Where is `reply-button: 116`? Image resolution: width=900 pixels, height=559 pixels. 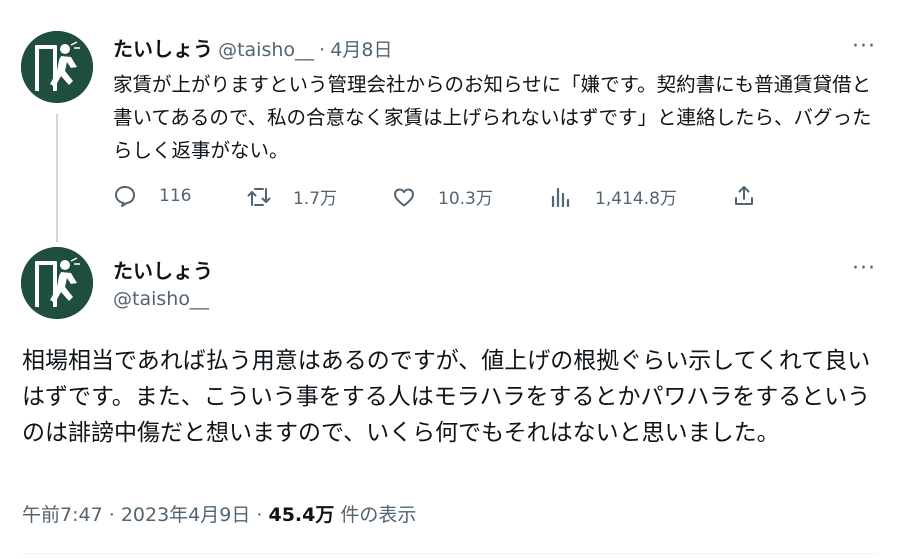 reply-button: 116 is located at coordinates (152, 196).